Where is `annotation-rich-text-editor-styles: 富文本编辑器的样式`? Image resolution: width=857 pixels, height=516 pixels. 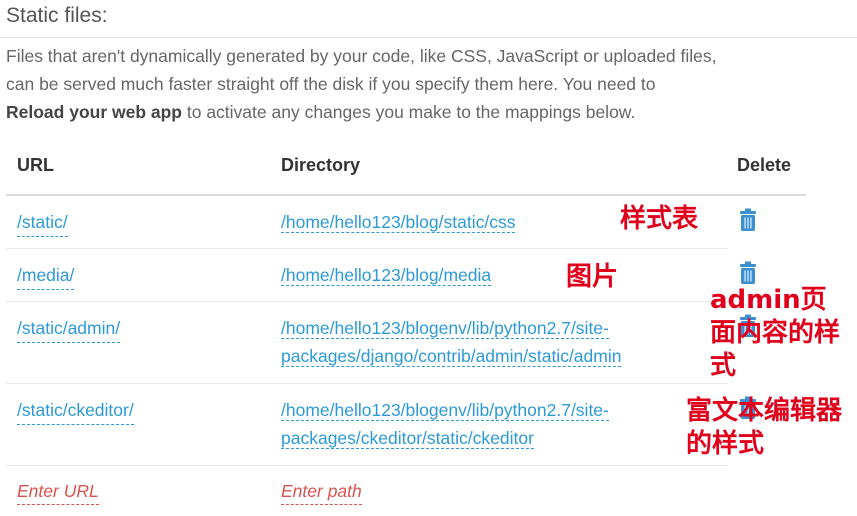
annotation-rich-text-editor-styles: 富文本编辑器的样式 is located at coordinates (764, 427).